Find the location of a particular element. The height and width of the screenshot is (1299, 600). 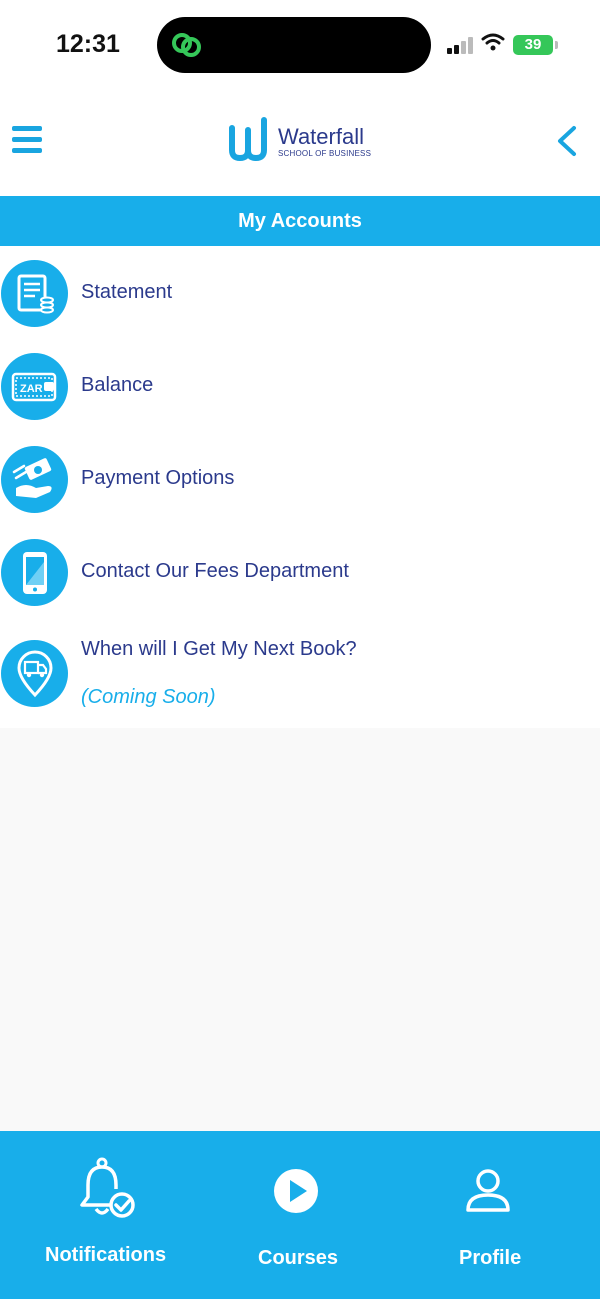

wallet-icon: ZAR is located at coordinates (34, 386).